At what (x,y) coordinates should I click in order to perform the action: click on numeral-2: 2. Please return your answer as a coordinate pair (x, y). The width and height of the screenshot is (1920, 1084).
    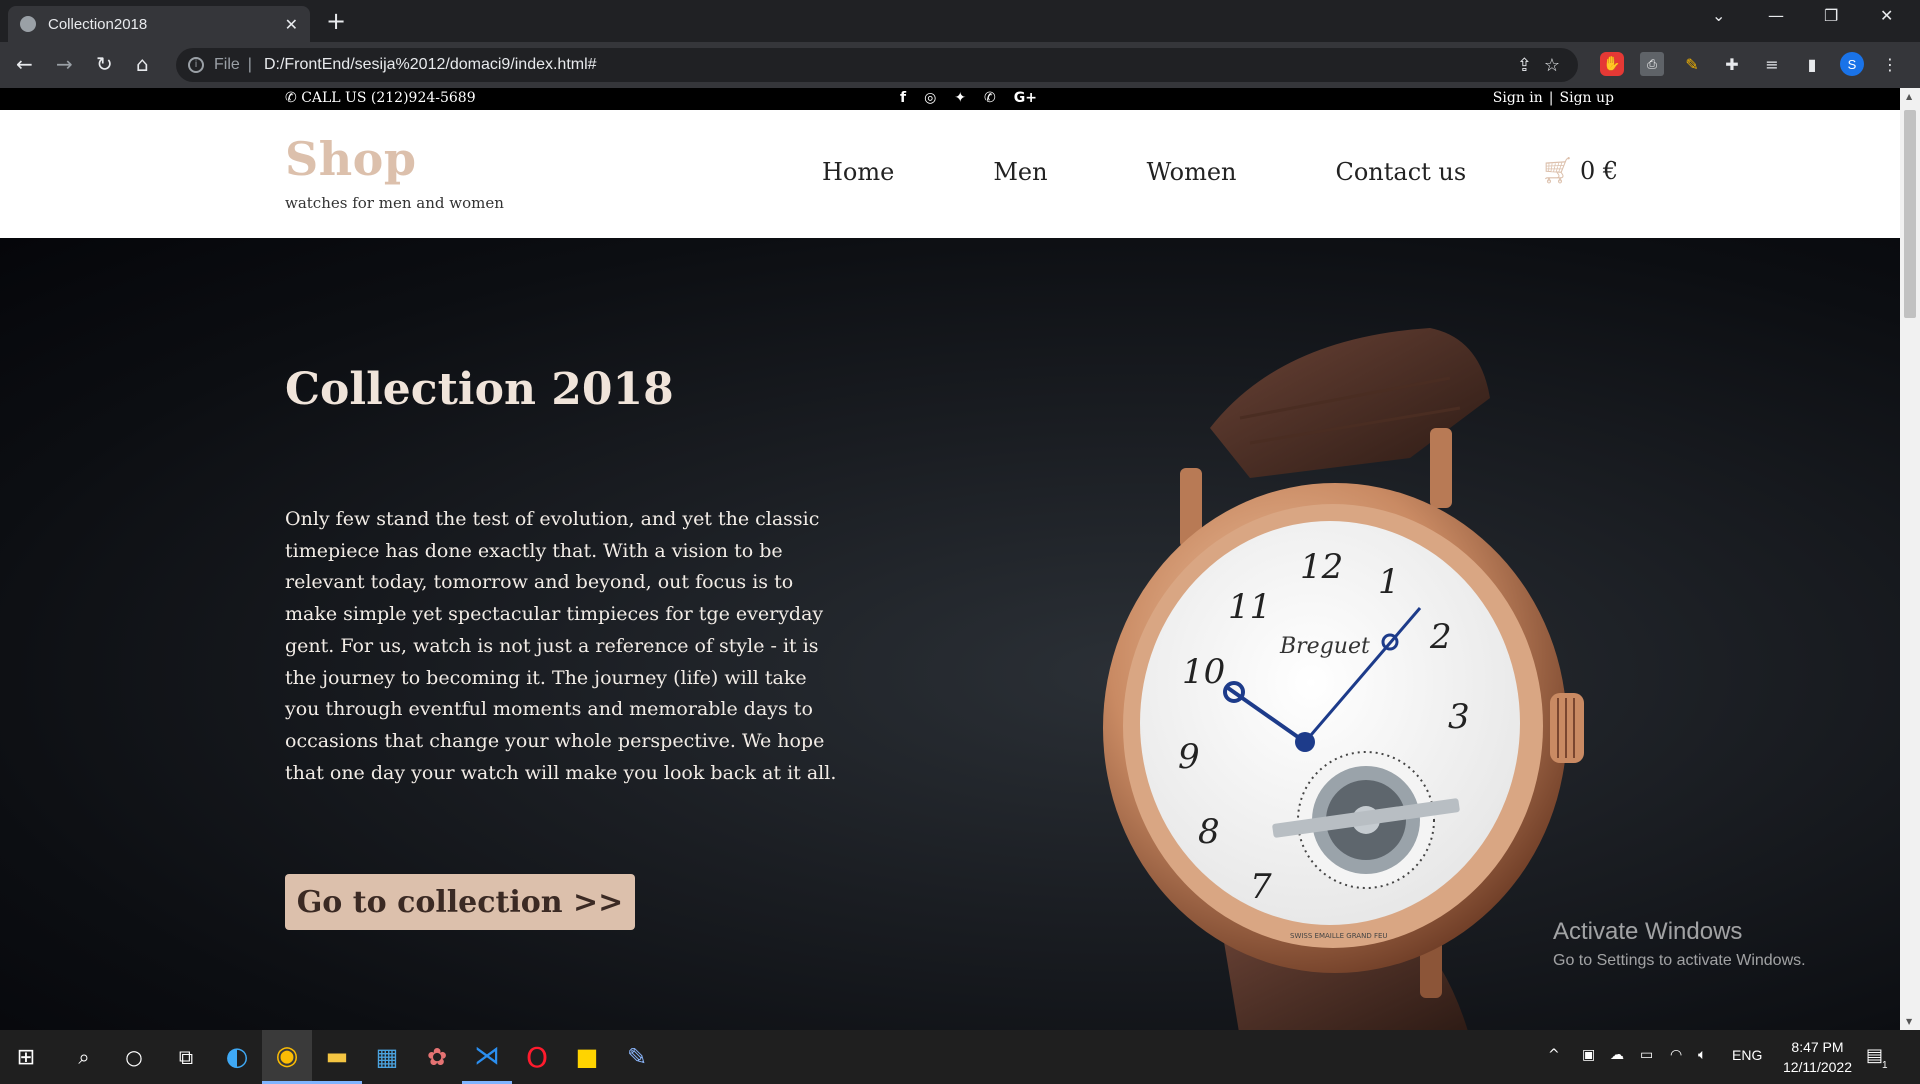
    Looking at the image, I should click on (1440, 637).